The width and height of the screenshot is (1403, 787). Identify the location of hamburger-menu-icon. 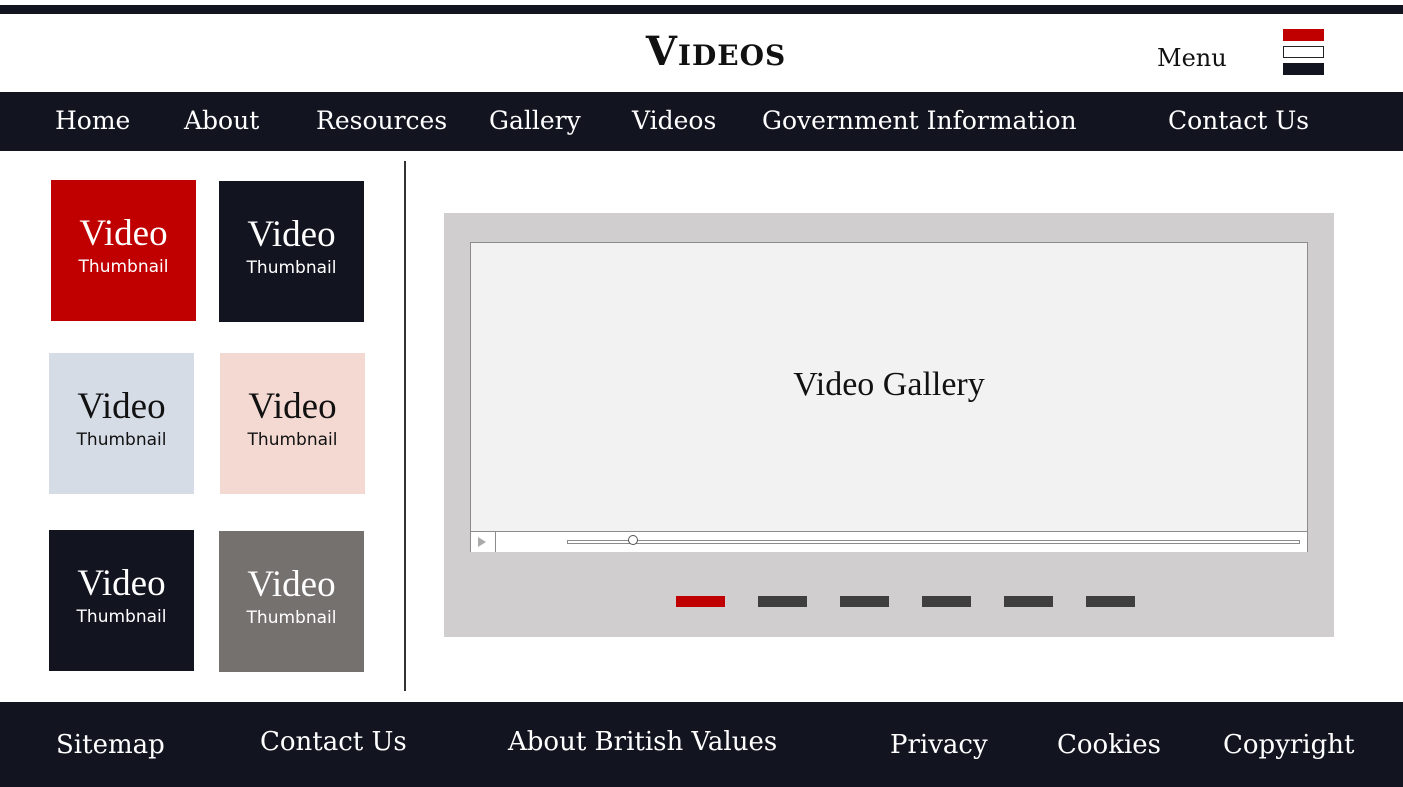
(1304, 52).